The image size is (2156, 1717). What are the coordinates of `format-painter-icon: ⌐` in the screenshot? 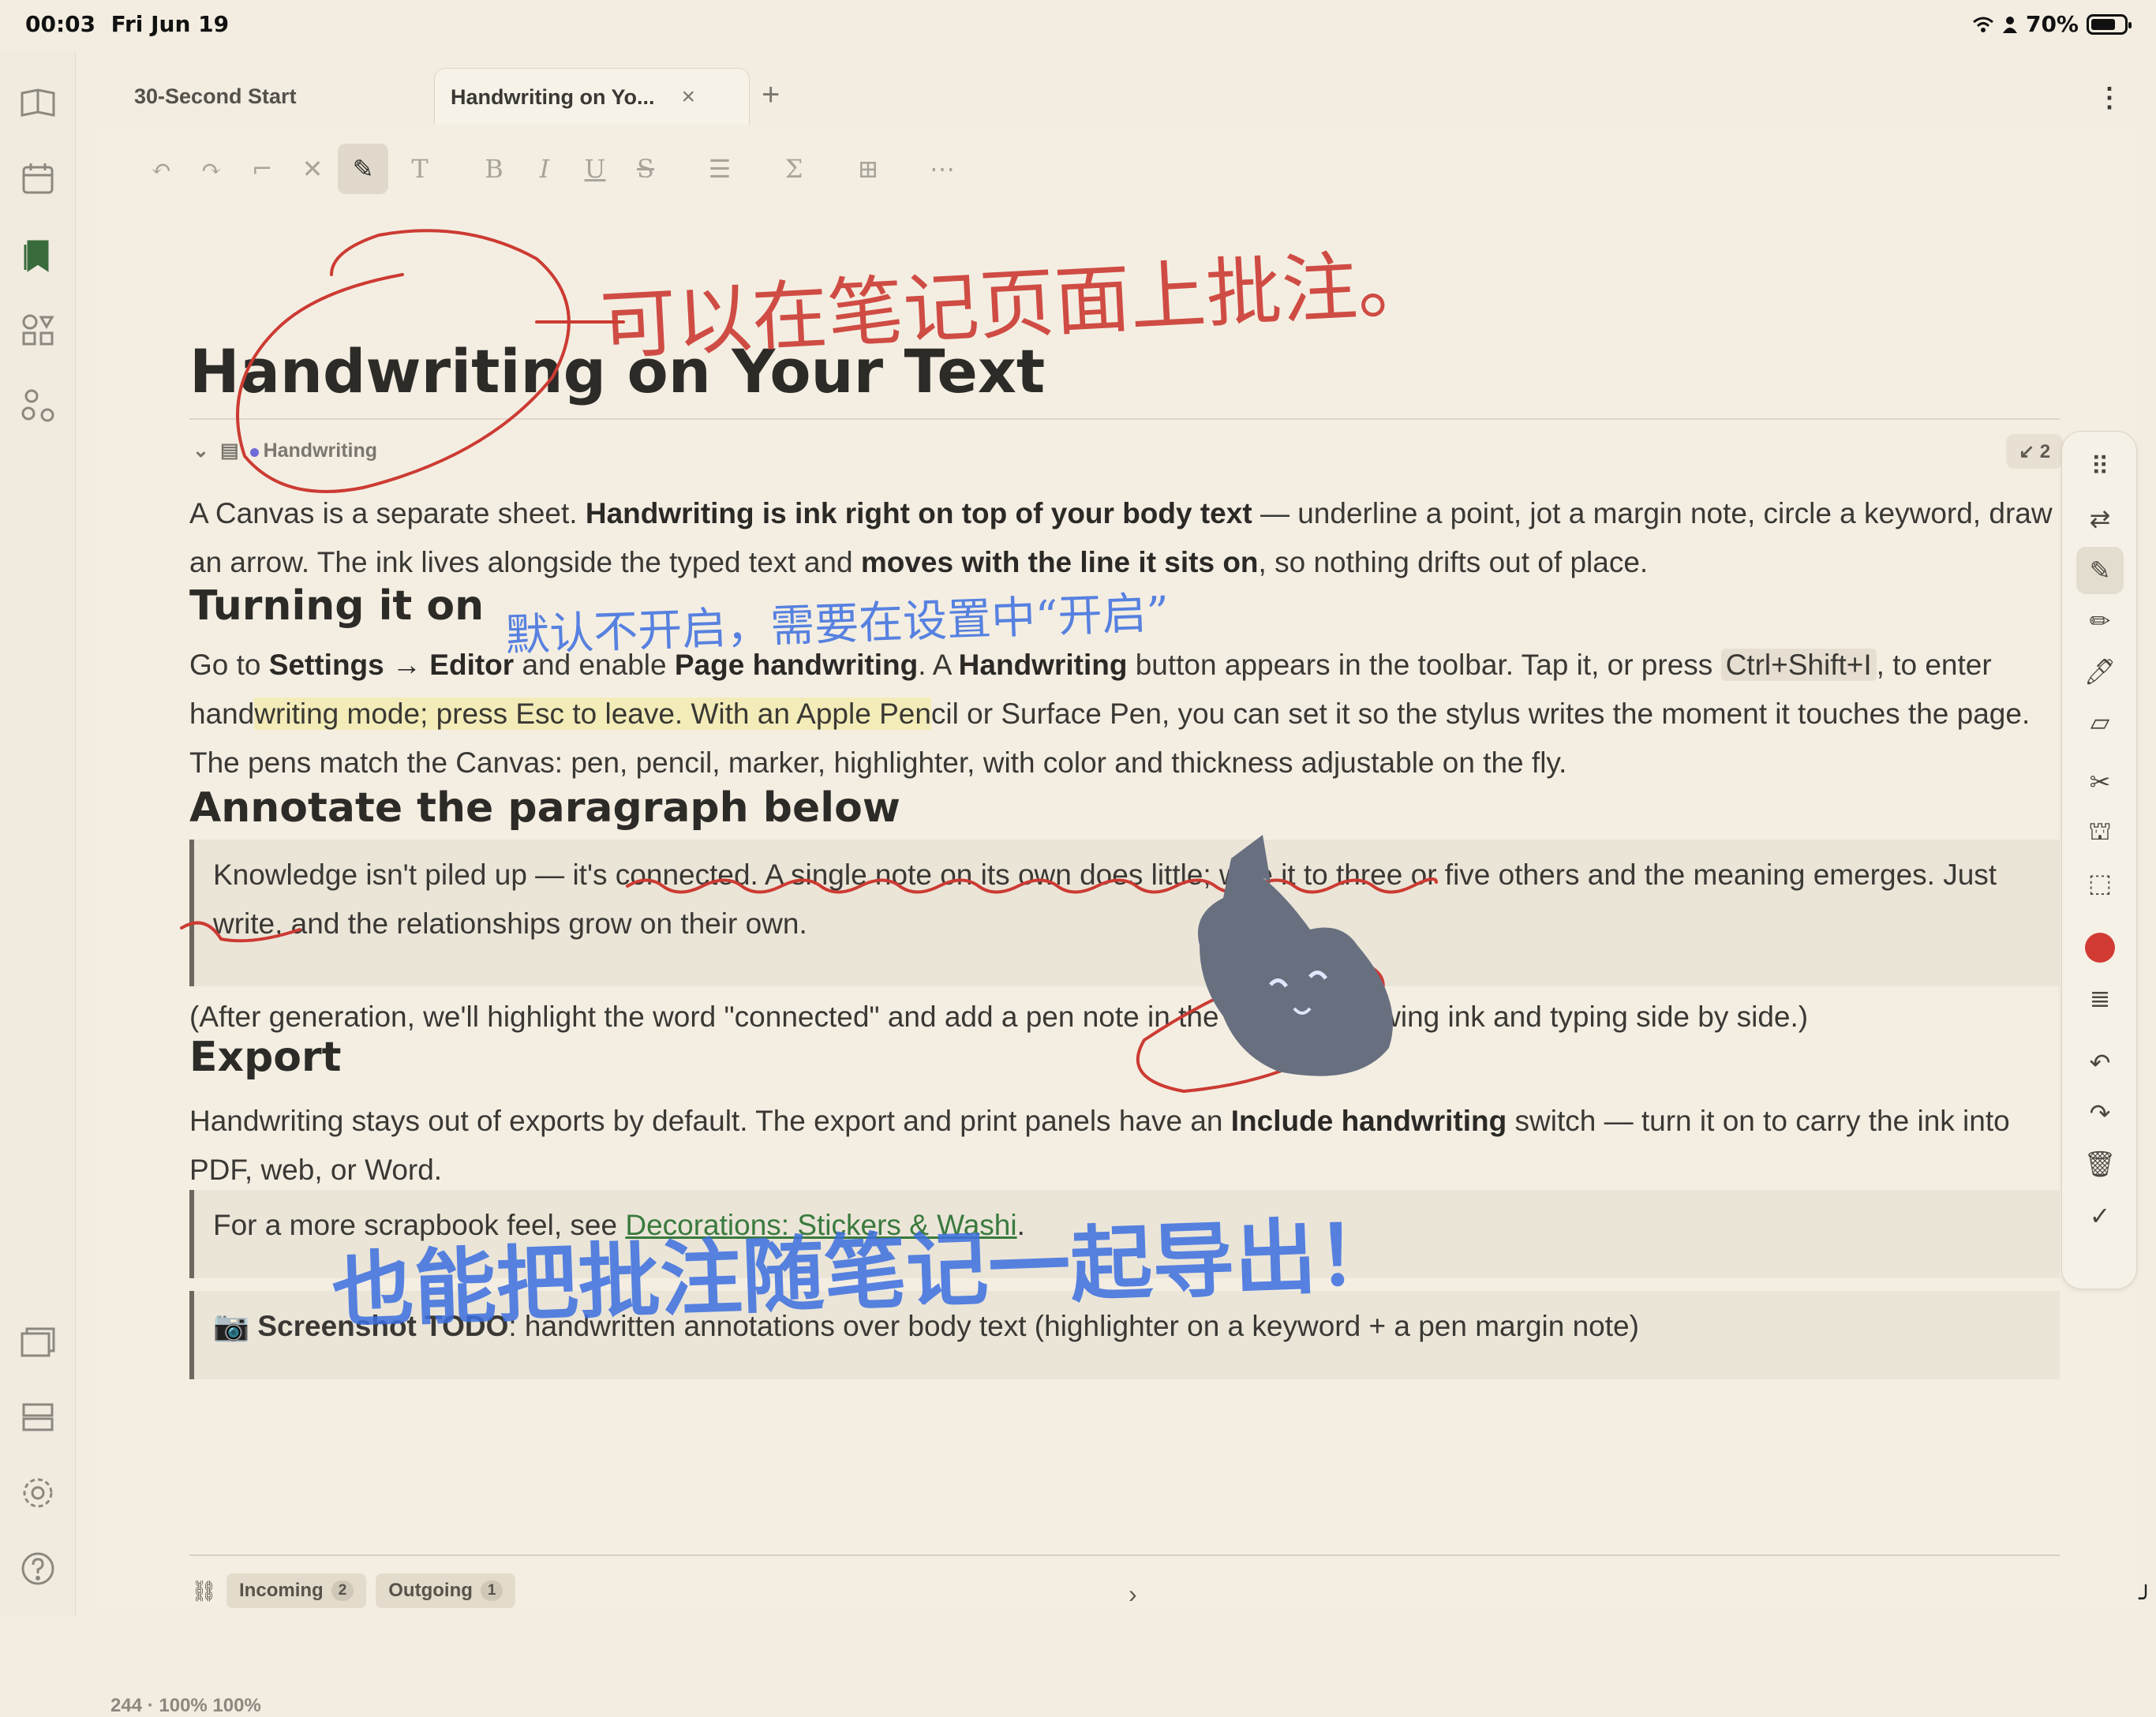 It's located at (262, 169).